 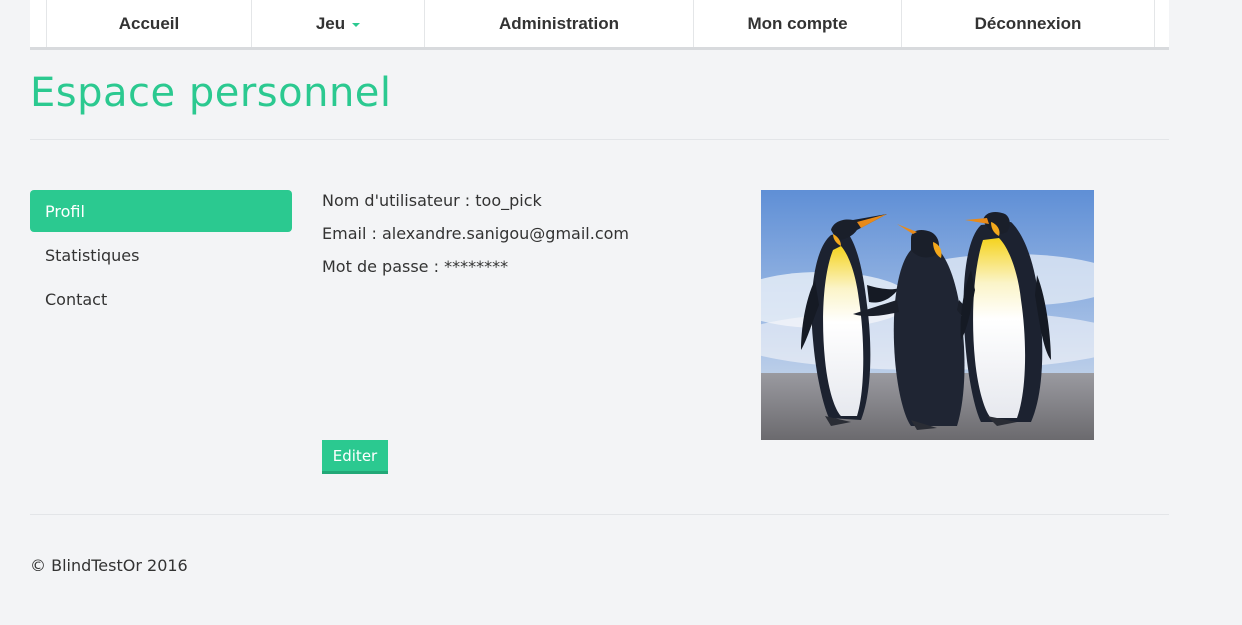 What do you see at coordinates (415, 266) in the screenshot?
I see `password-text: Mot de passe : ********` at bounding box center [415, 266].